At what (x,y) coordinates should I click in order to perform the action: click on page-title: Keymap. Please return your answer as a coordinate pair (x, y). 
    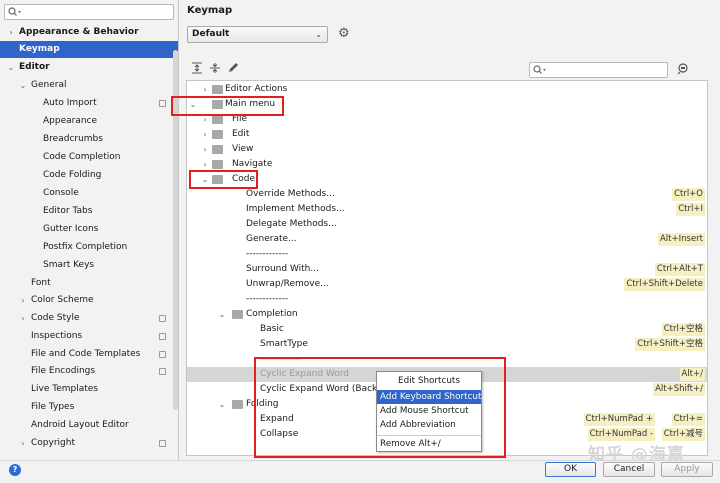
    Looking at the image, I should click on (210, 10).